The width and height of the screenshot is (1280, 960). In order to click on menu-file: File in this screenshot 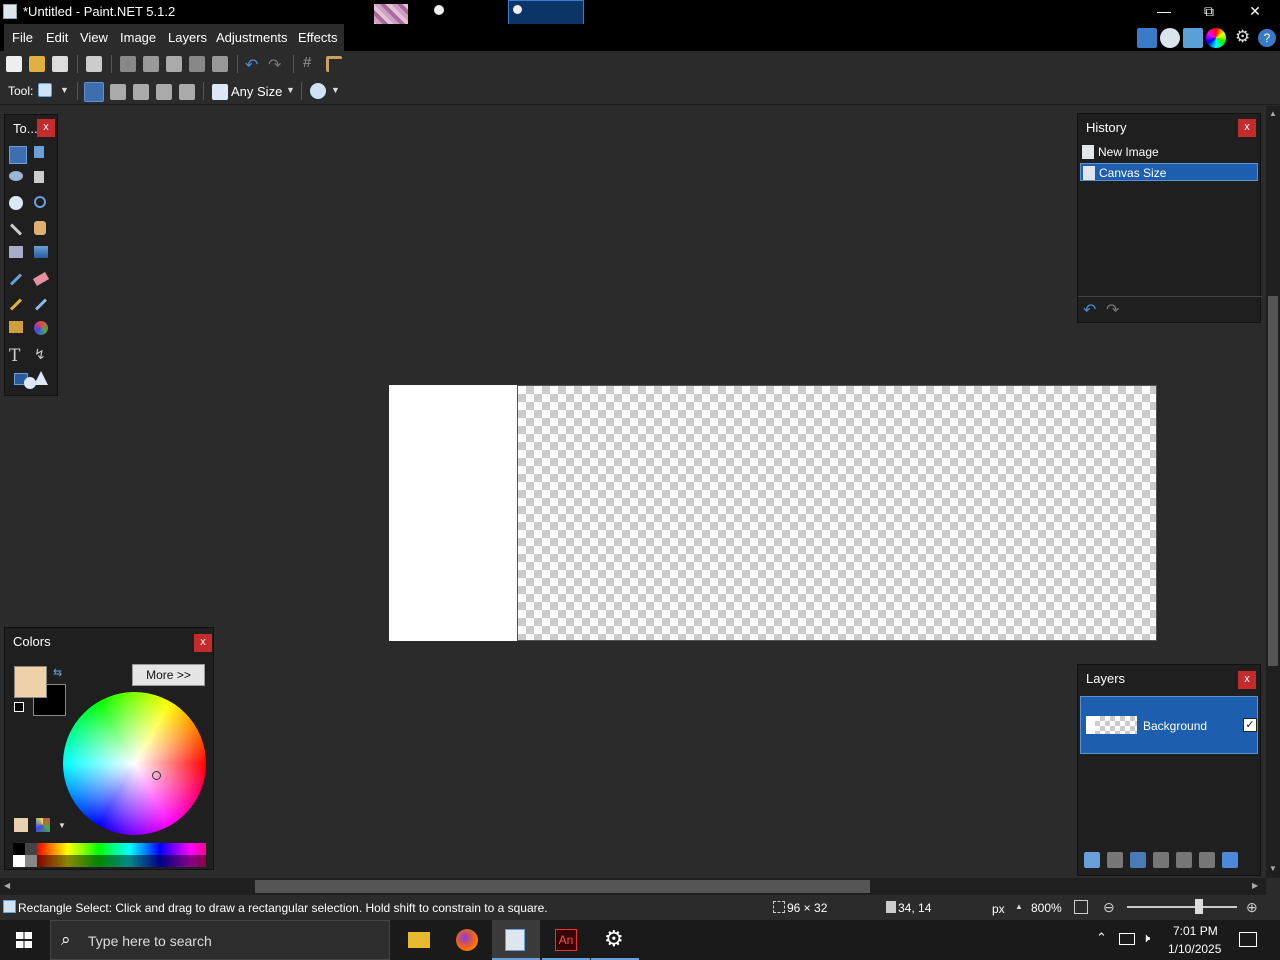, I will do `click(22, 37)`.